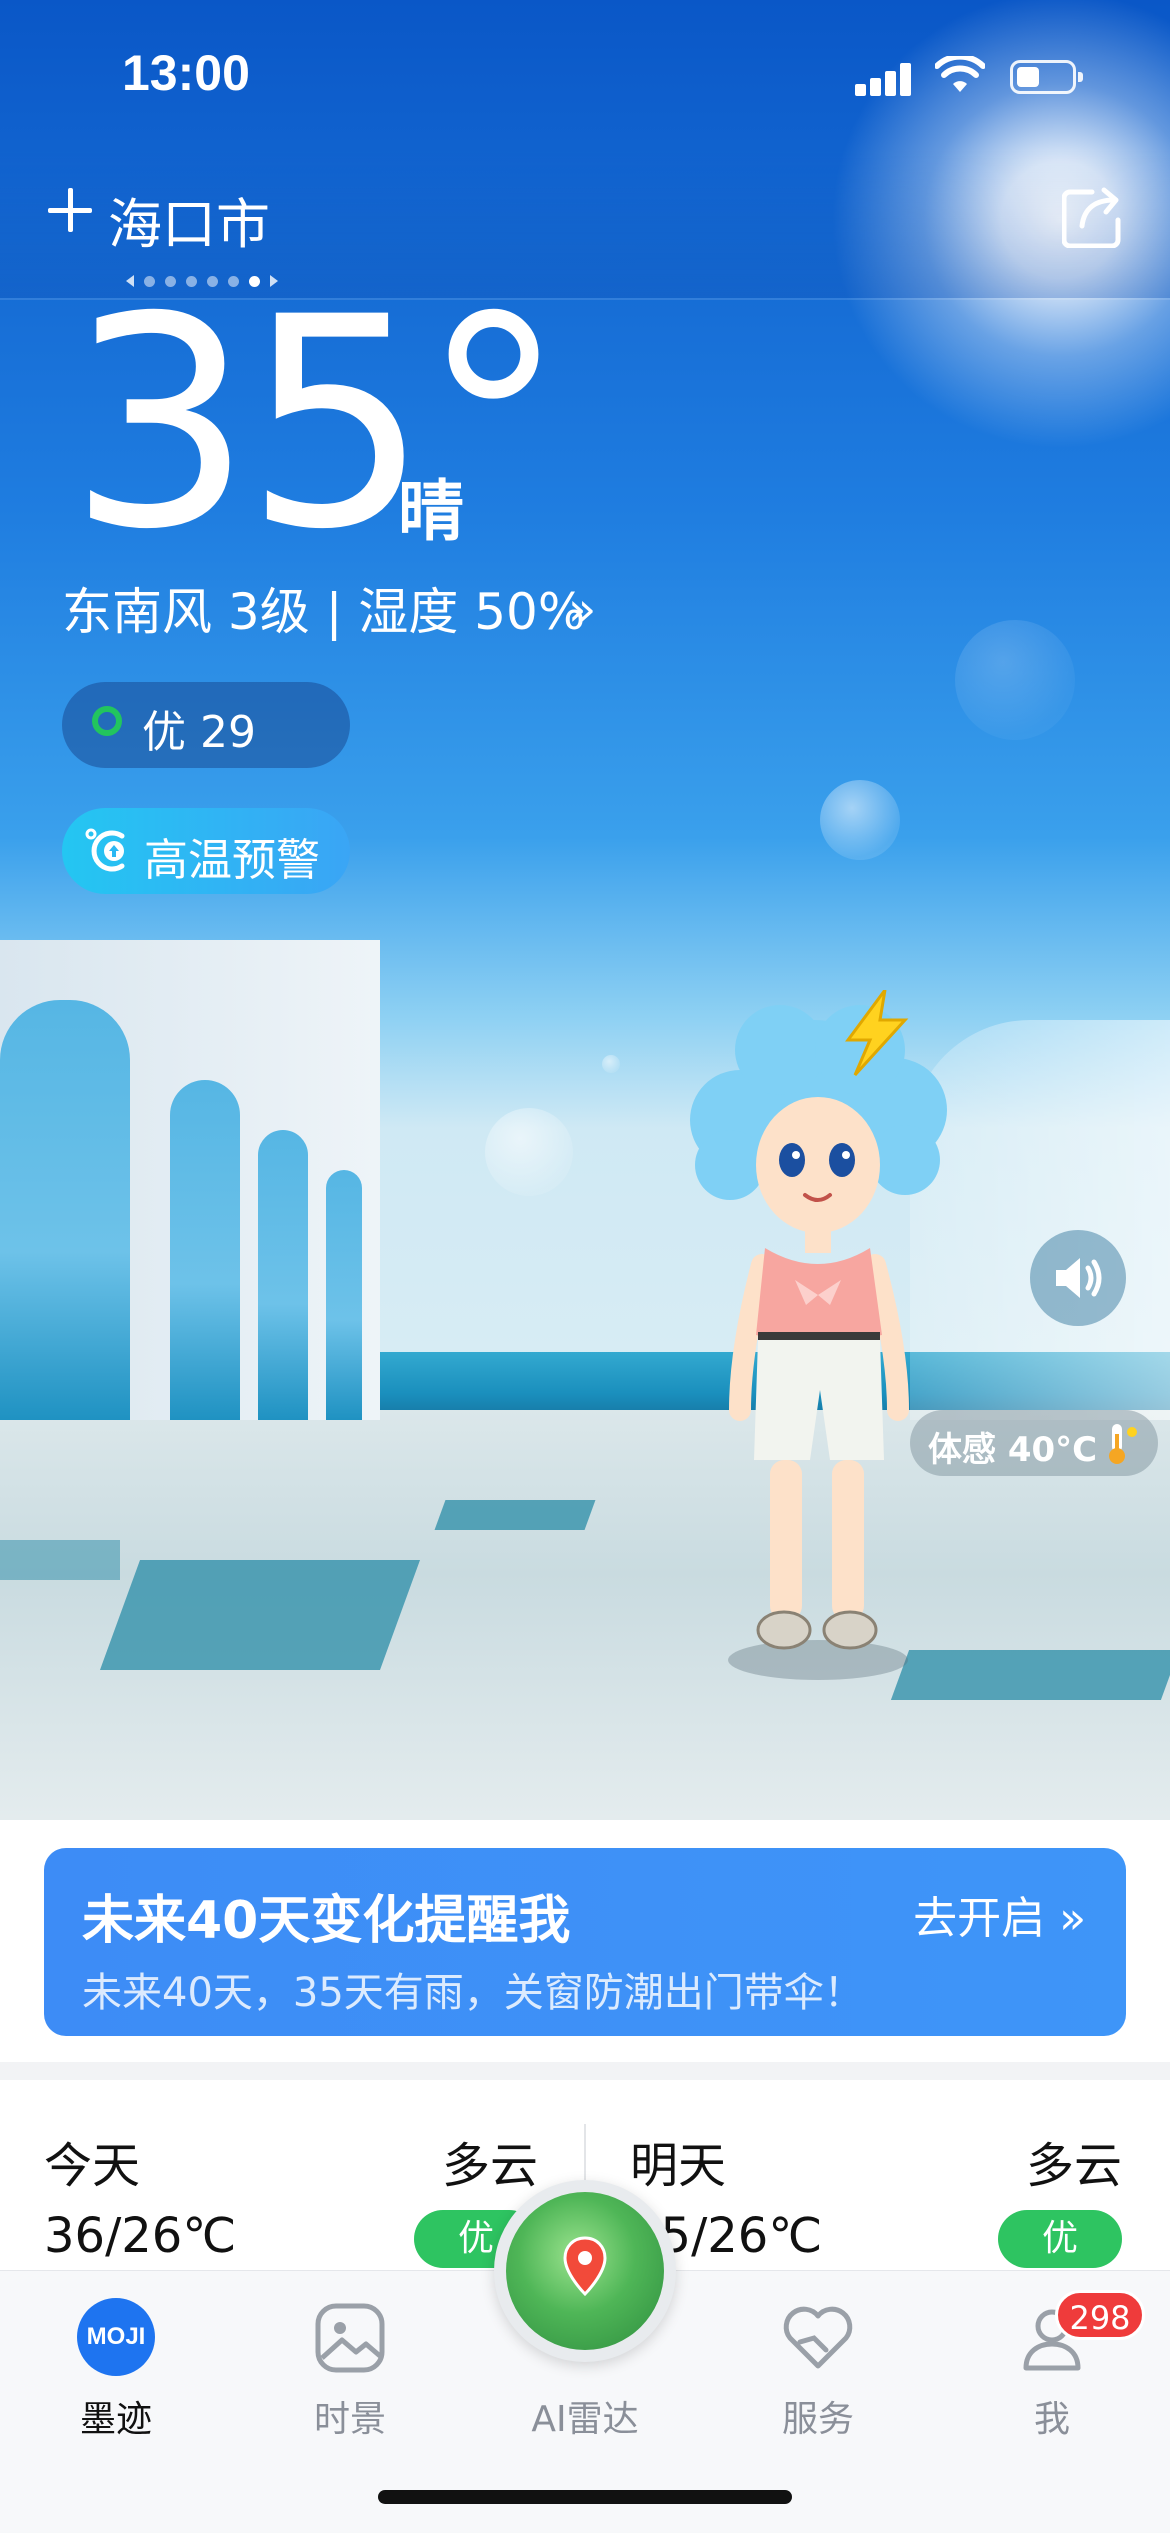 The height and width of the screenshot is (2533, 1170). I want to click on city-name: 海口市, so click(189, 219).